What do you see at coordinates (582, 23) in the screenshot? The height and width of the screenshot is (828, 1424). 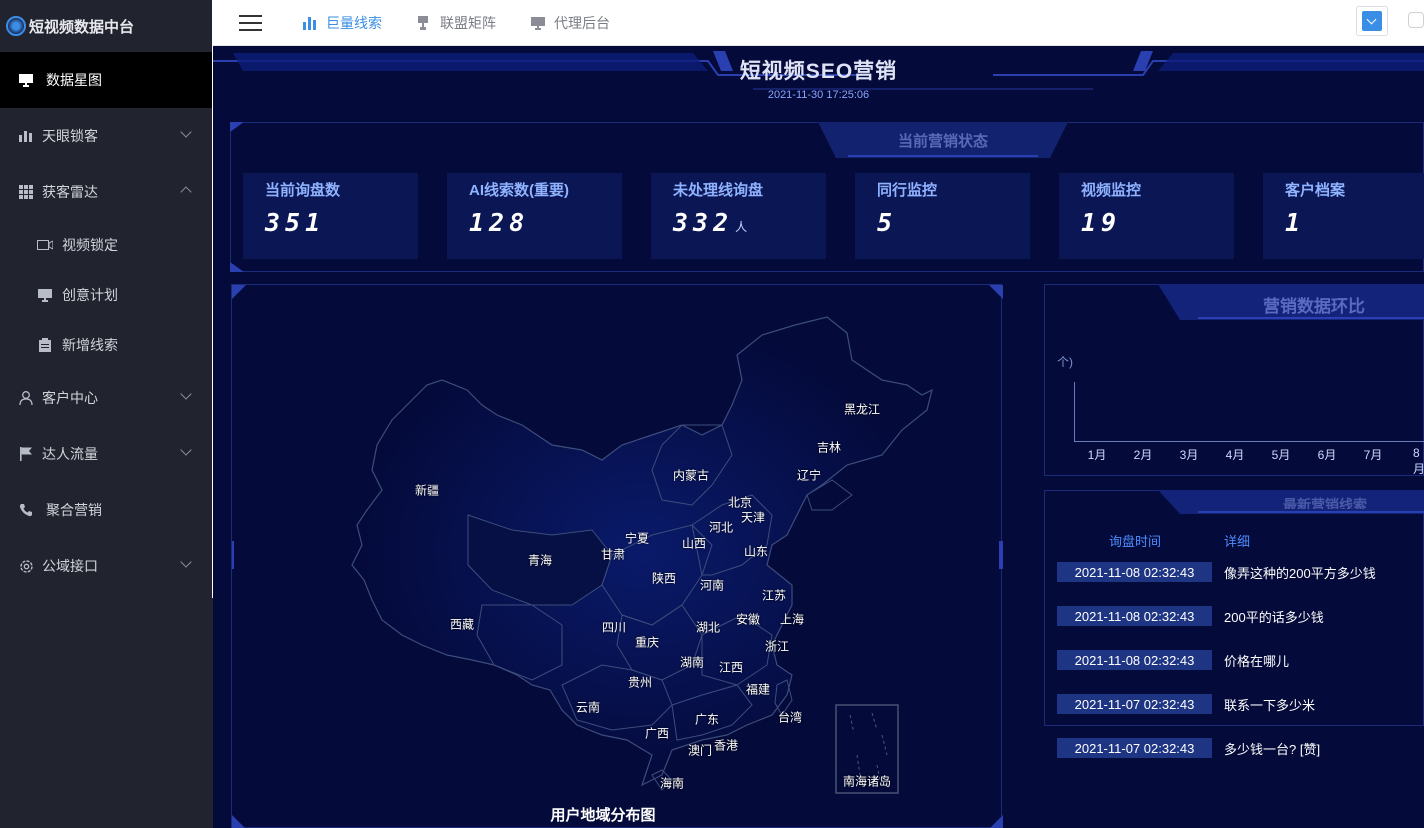 I see `top-nav-label: 代理后台` at bounding box center [582, 23].